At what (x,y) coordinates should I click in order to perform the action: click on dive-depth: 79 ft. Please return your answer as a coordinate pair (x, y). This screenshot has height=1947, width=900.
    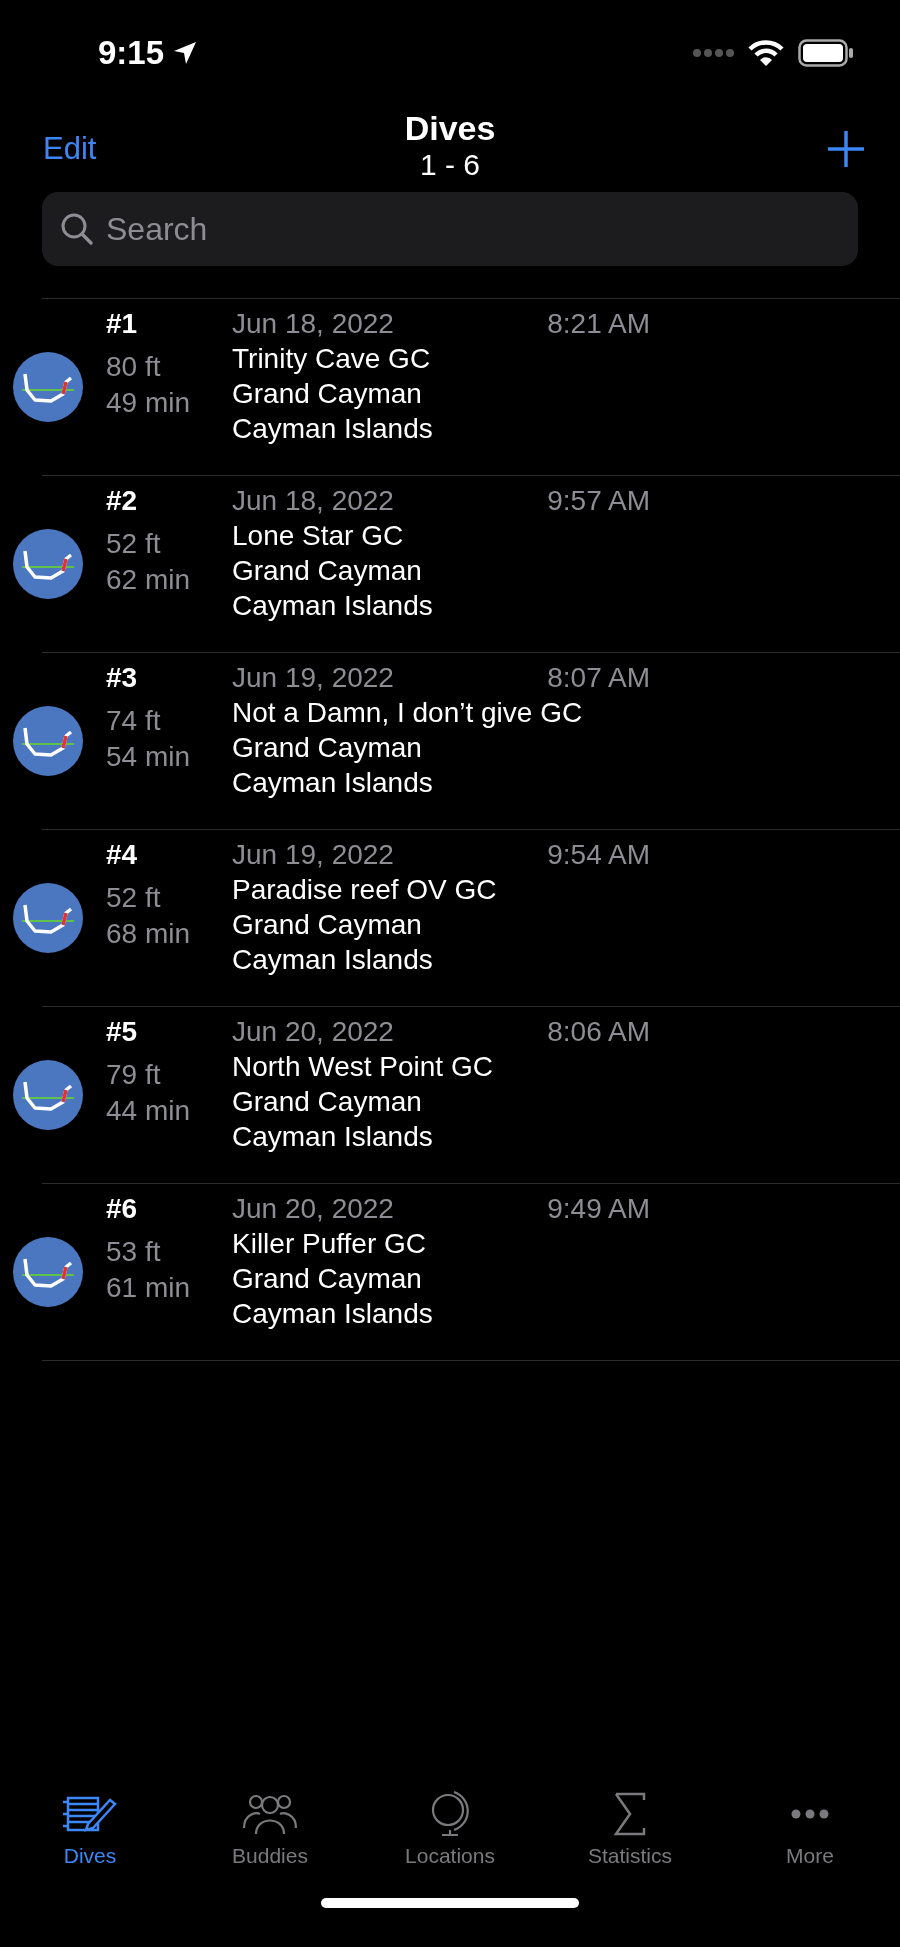
    Looking at the image, I should click on (134, 1075).